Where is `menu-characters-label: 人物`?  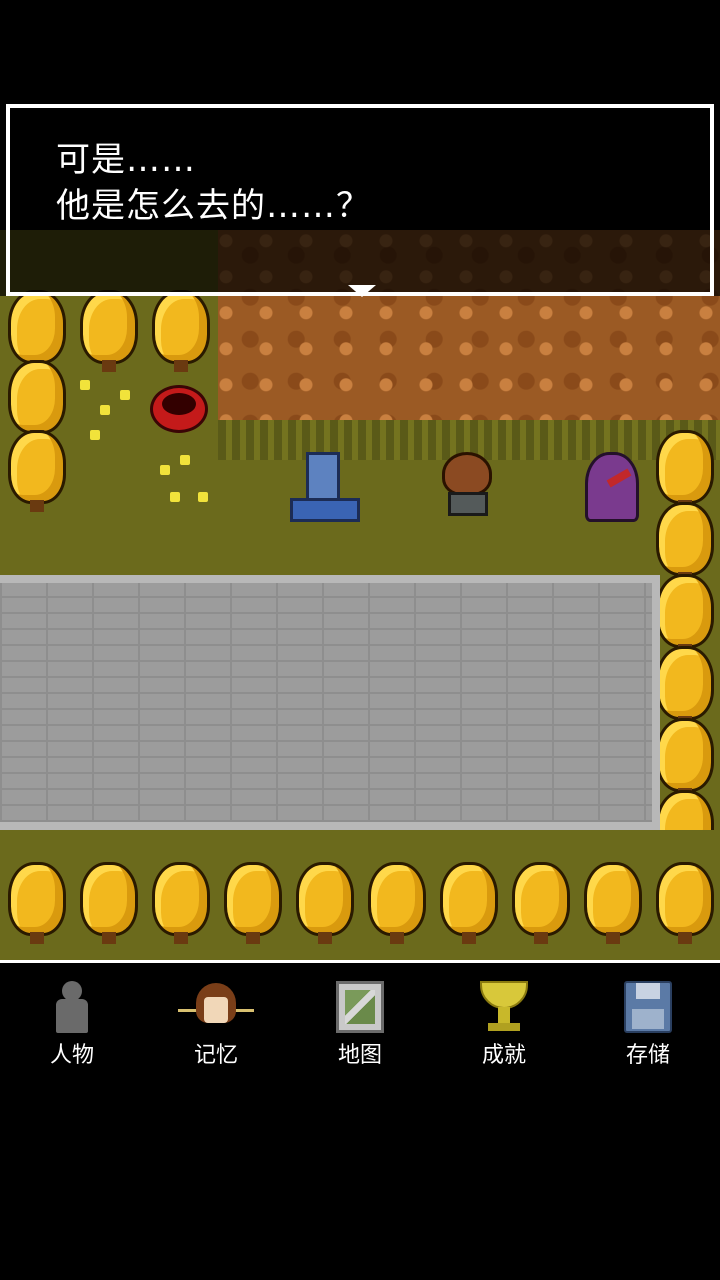 menu-characters-label: 人物 is located at coordinates (71, 1055).